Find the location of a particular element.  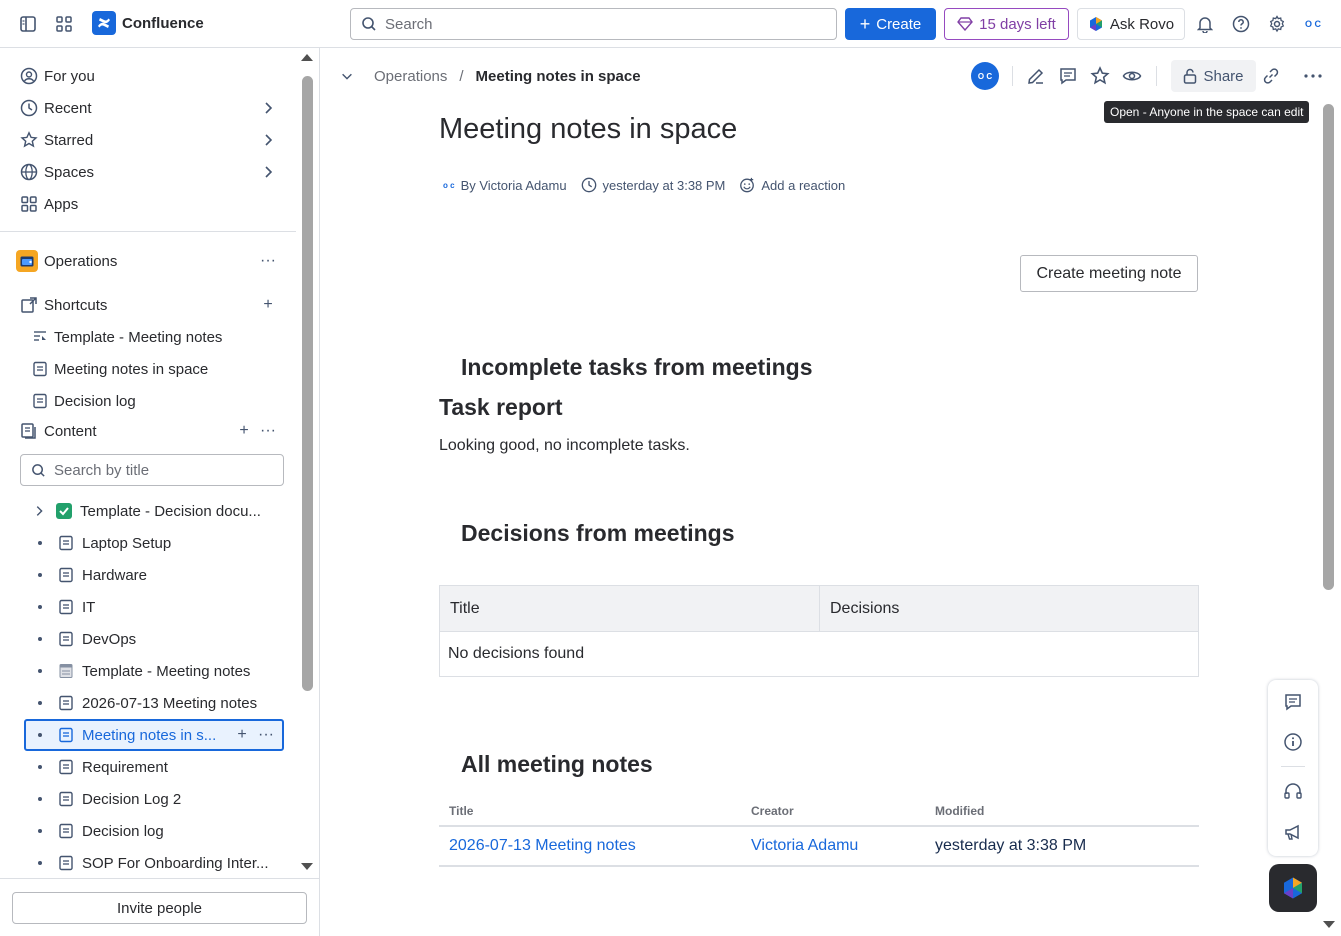

last-modified: yesterday at 3:38 PM is located at coordinates (664, 185).